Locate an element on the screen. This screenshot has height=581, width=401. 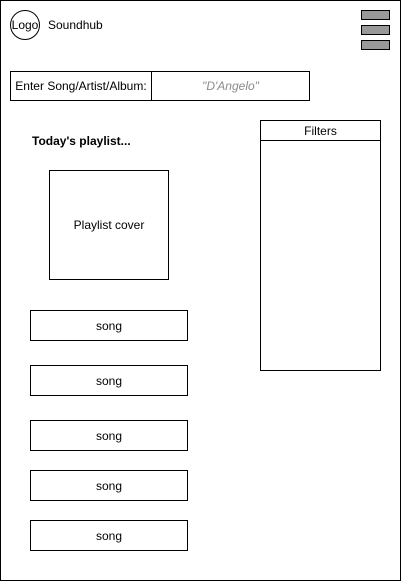
hamburger-menu-icon is located at coordinates (376, 30).